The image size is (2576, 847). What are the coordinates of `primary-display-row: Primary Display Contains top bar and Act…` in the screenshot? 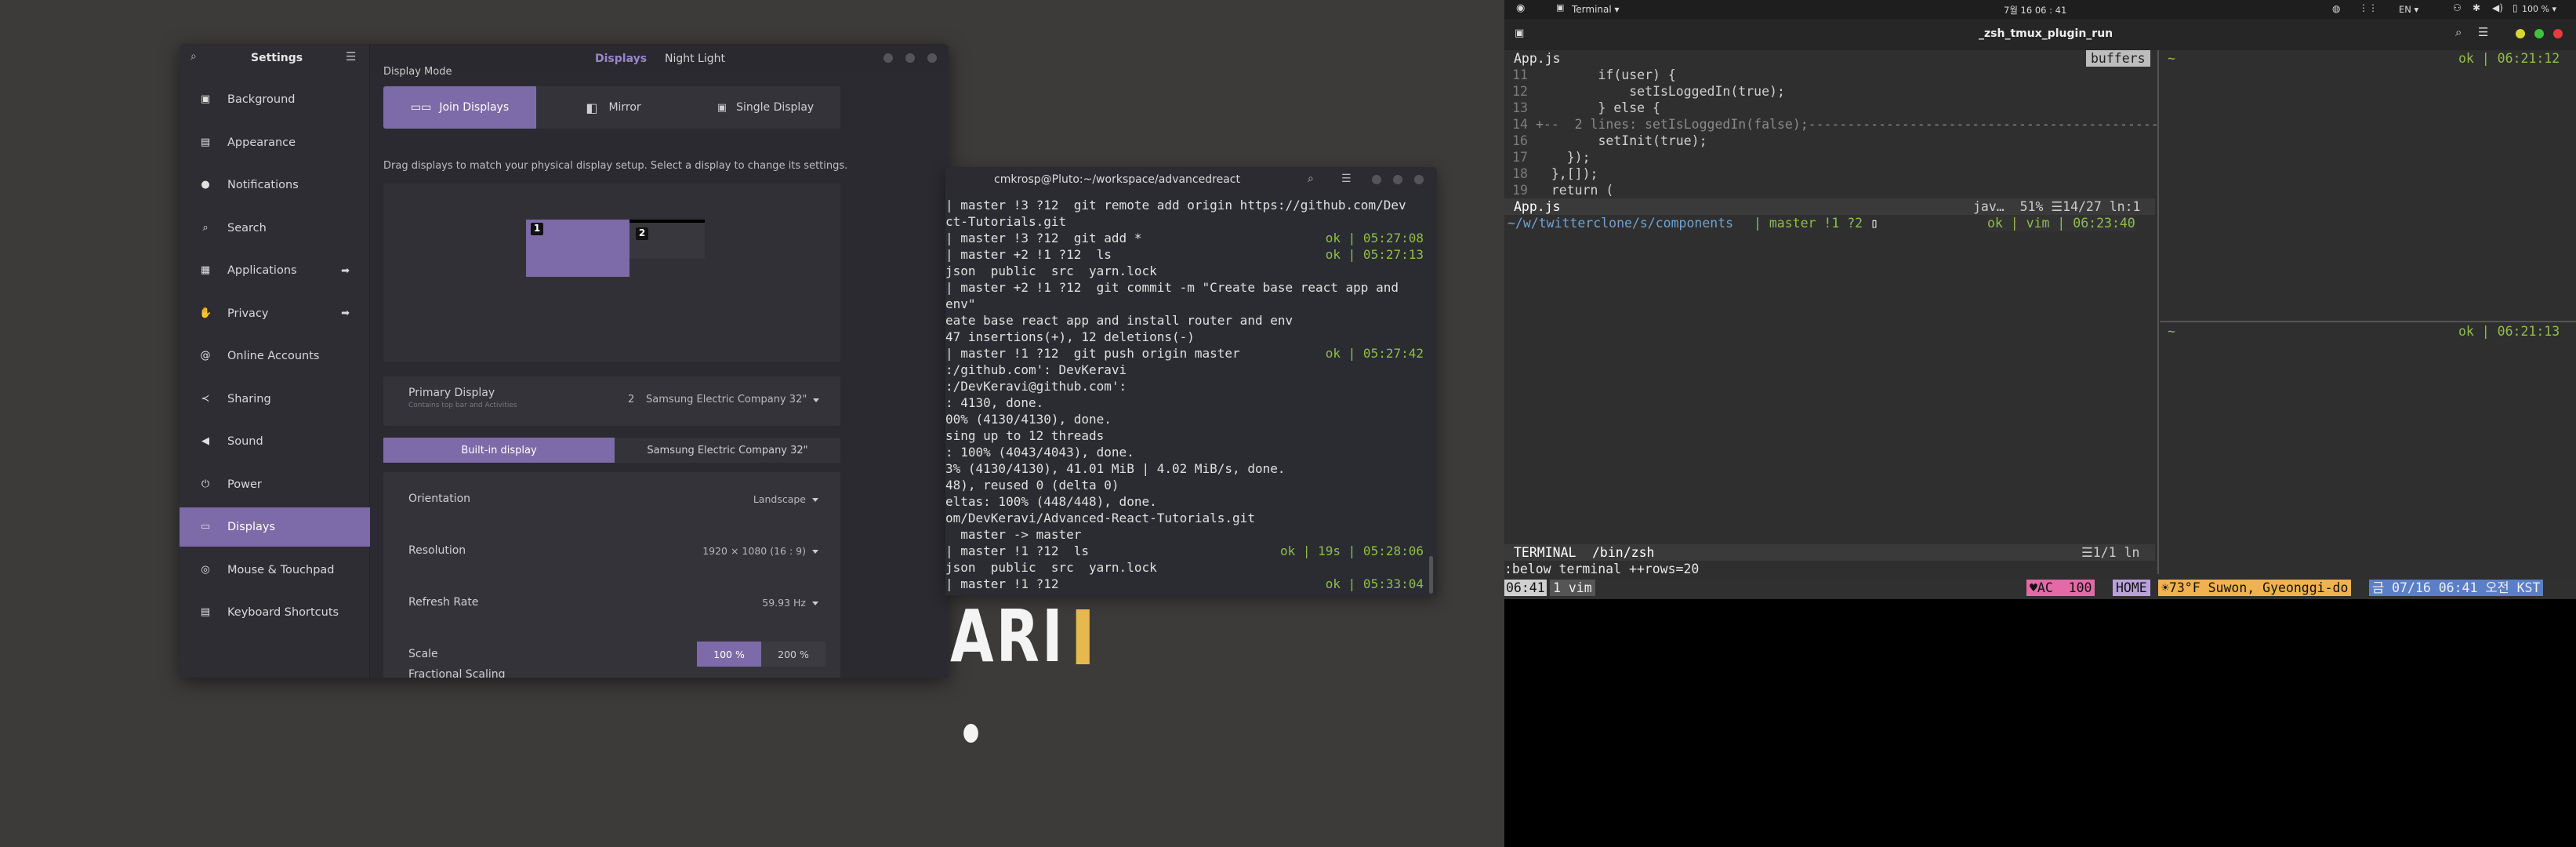 It's located at (612, 401).